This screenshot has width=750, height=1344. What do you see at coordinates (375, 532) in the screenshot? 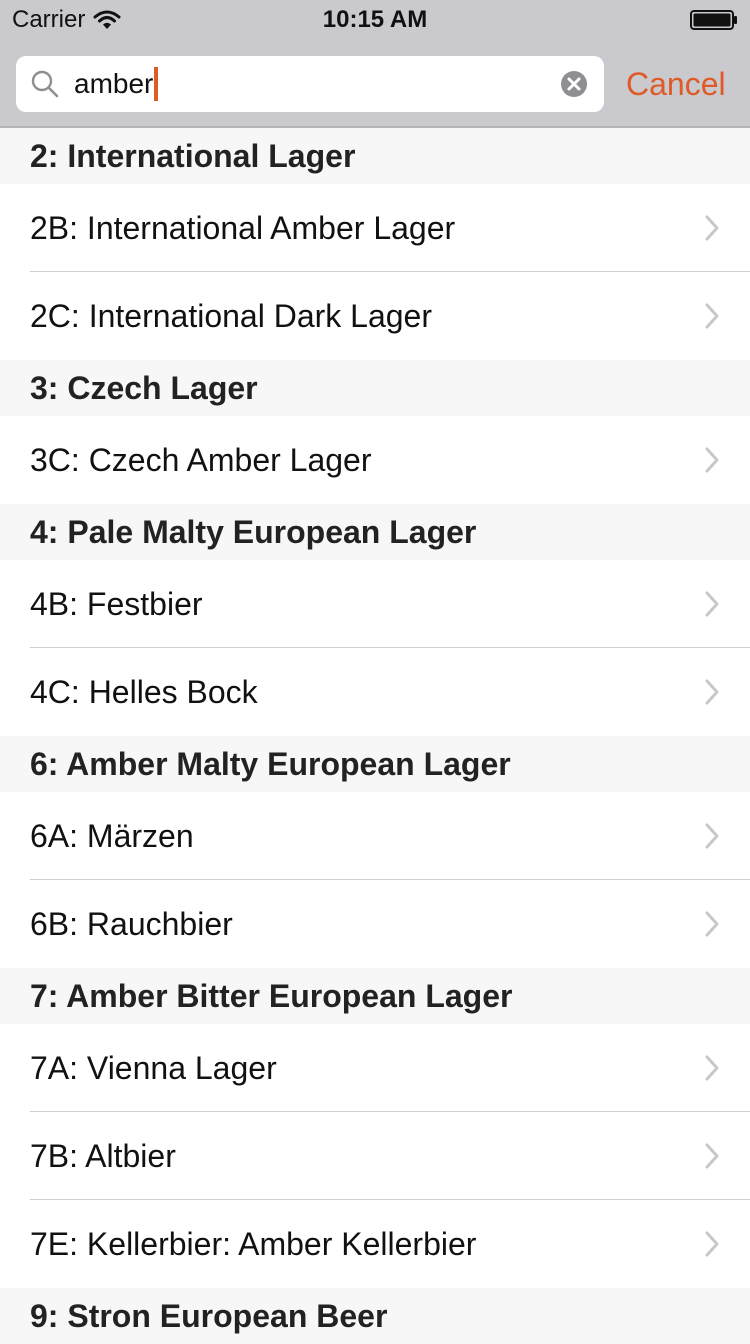
I see `section-header: 4: Pale Malty European Lager` at bounding box center [375, 532].